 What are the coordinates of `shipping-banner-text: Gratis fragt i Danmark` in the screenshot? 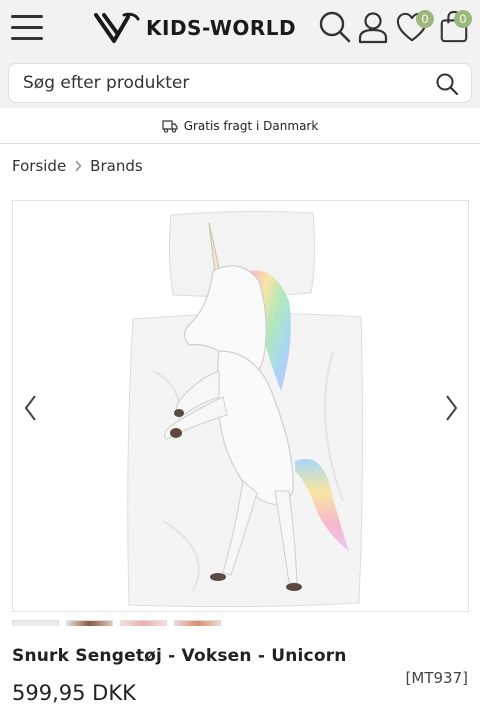 It's located at (251, 125).